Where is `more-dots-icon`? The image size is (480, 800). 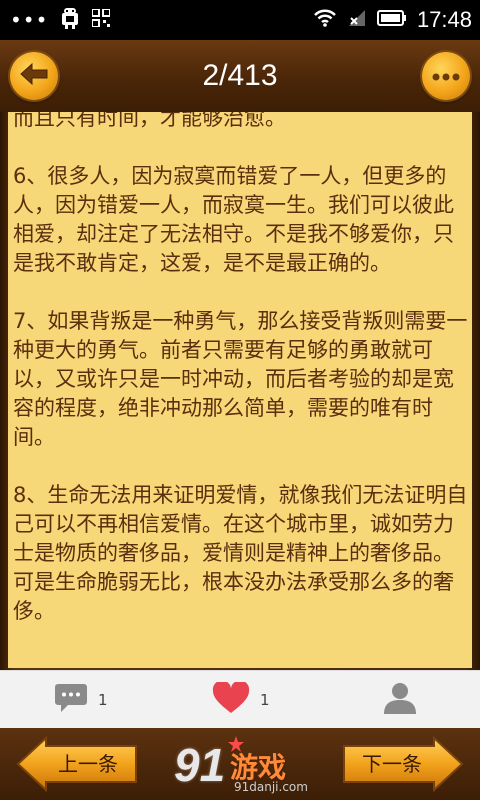
more-dots-icon is located at coordinates (446, 76).